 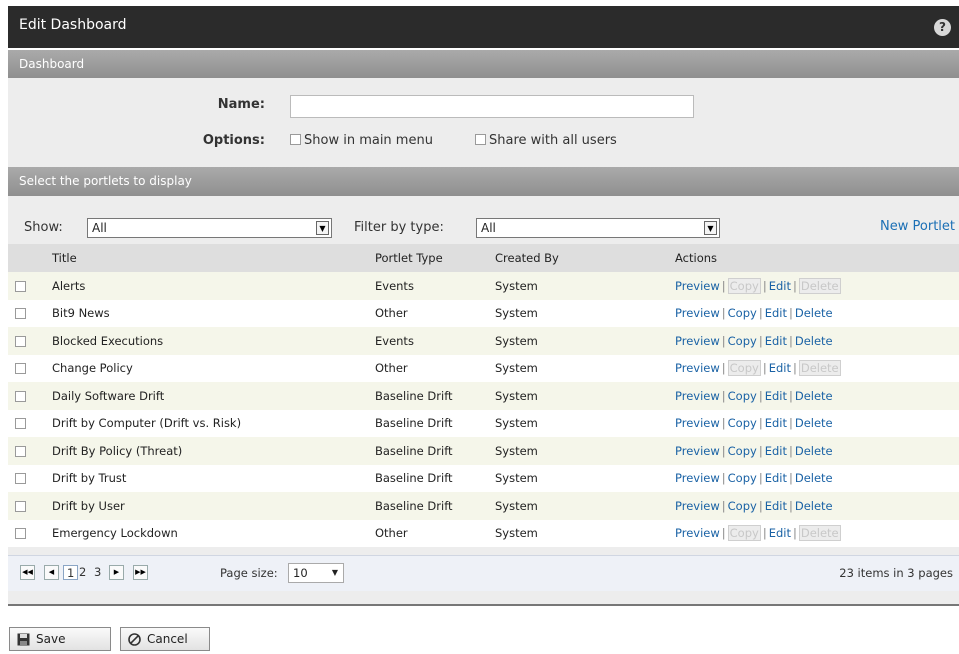 What do you see at coordinates (27, 572) in the screenshot?
I see `first-page-icon: ◀◀` at bounding box center [27, 572].